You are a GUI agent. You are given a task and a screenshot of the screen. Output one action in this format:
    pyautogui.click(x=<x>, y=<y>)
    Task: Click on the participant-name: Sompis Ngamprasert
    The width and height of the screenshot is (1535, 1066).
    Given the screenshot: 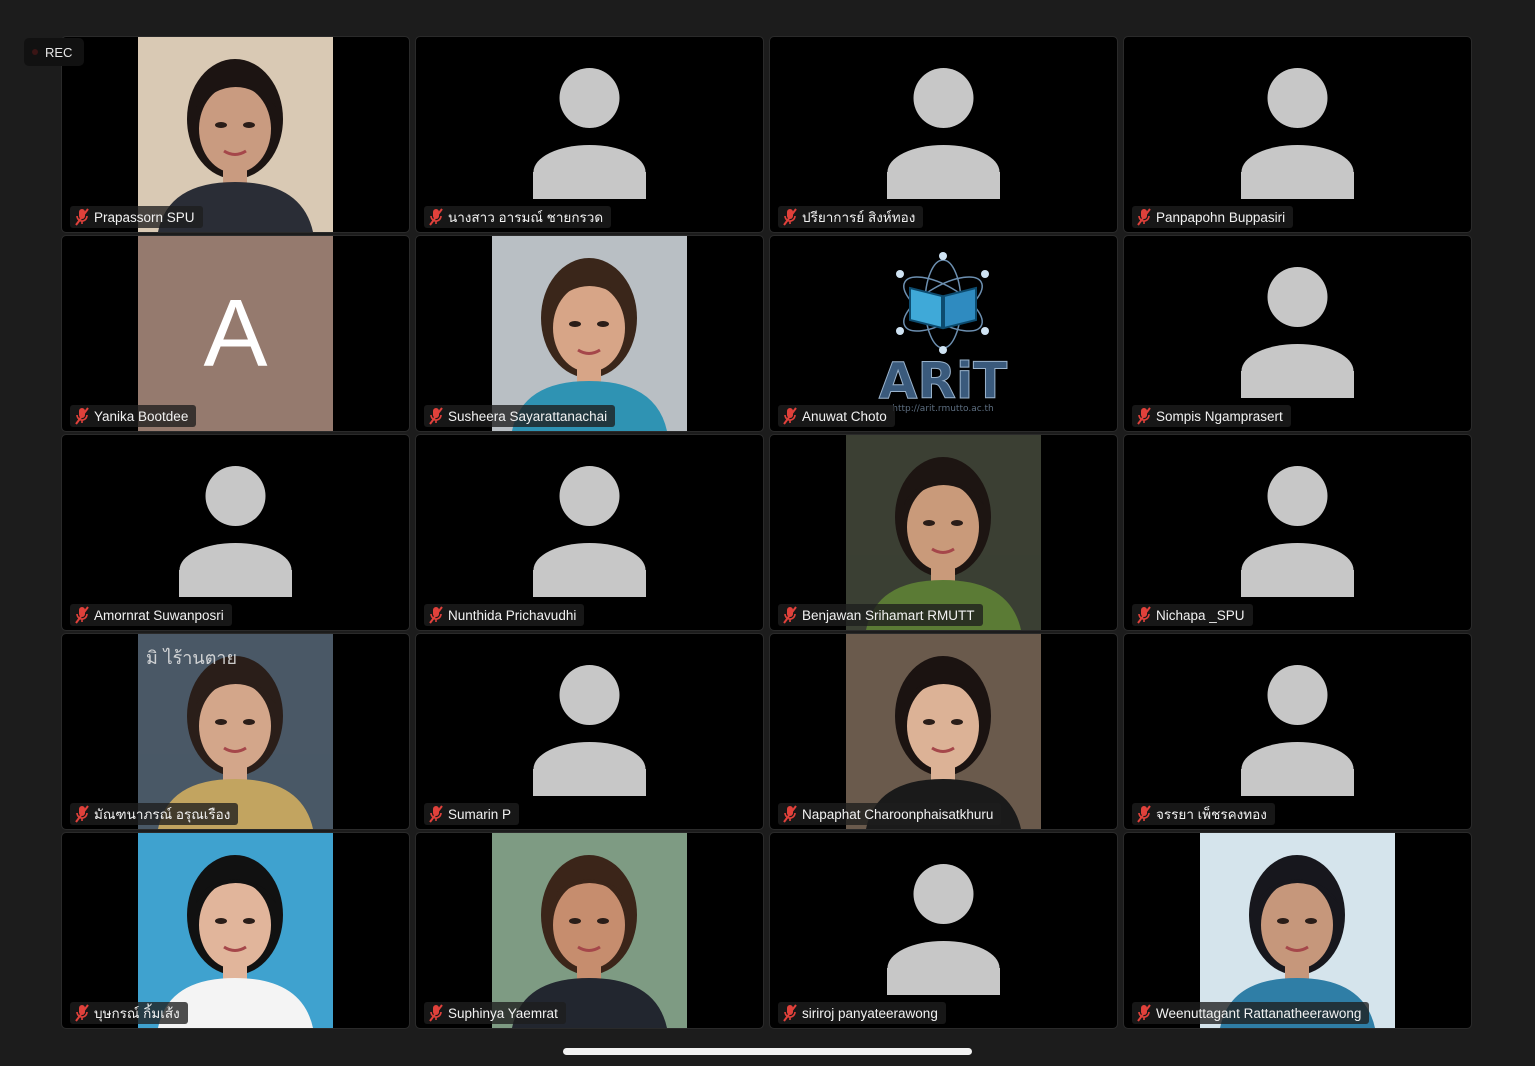 What is the action you would take?
    pyautogui.click(x=1219, y=416)
    